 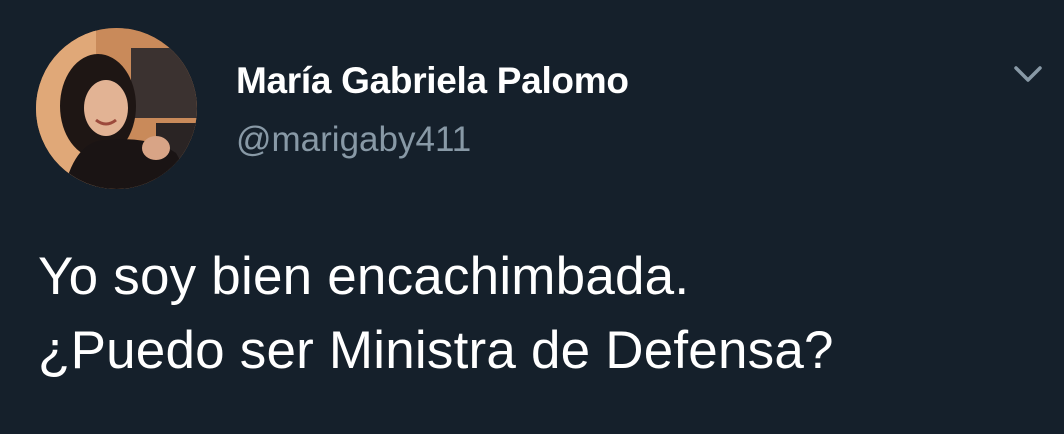 What do you see at coordinates (353, 140) in the screenshot?
I see `user-handle: @marigaby411` at bounding box center [353, 140].